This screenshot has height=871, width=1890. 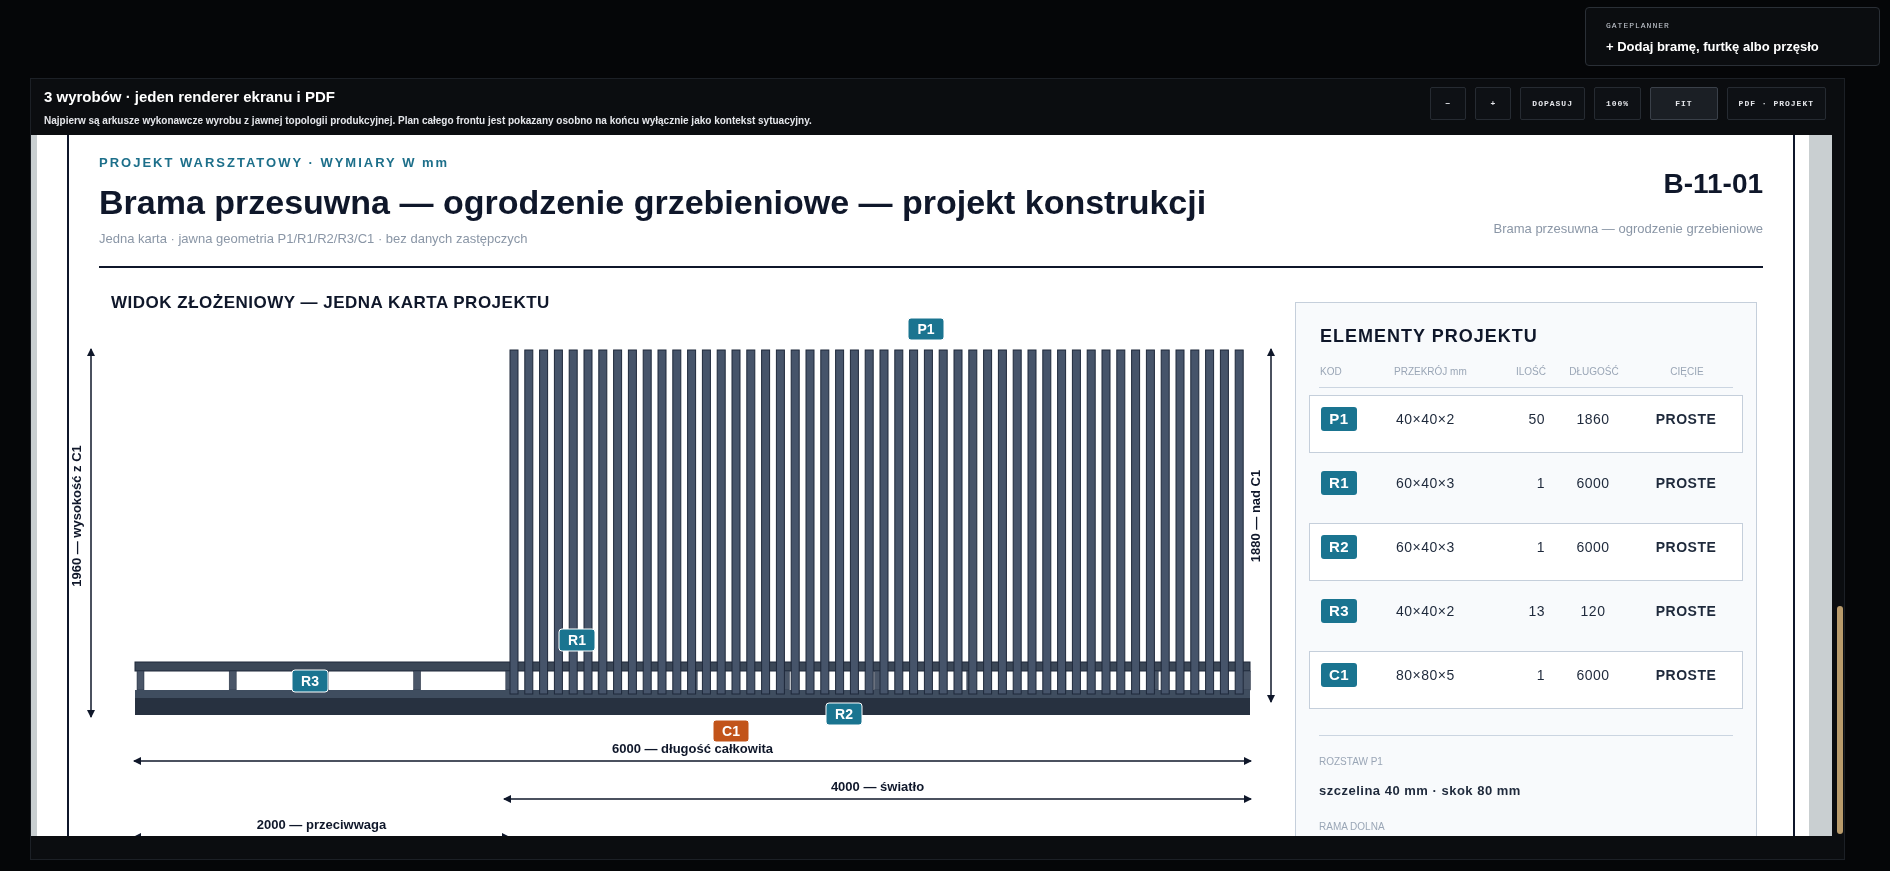 I want to click on part-code: R1, so click(x=1339, y=483).